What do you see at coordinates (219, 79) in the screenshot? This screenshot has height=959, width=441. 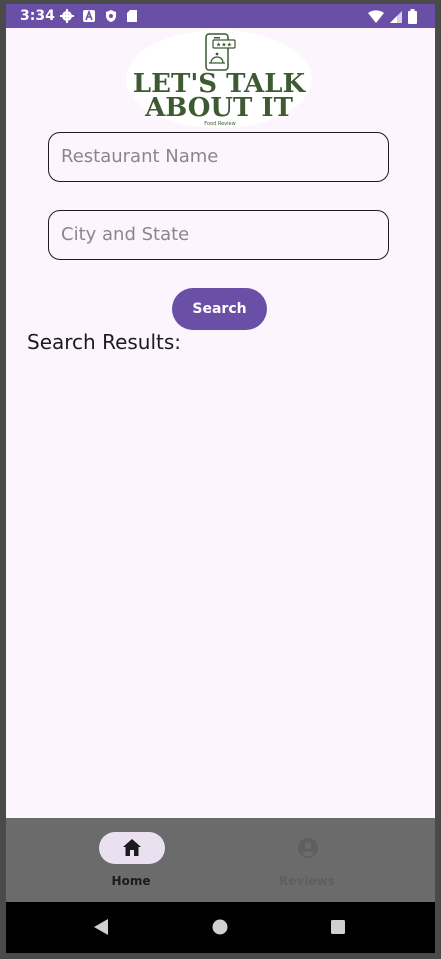 I see `app-logo: ★★★ LET'S TALK ABOUT IT Food Review` at bounding box center [219, 79].